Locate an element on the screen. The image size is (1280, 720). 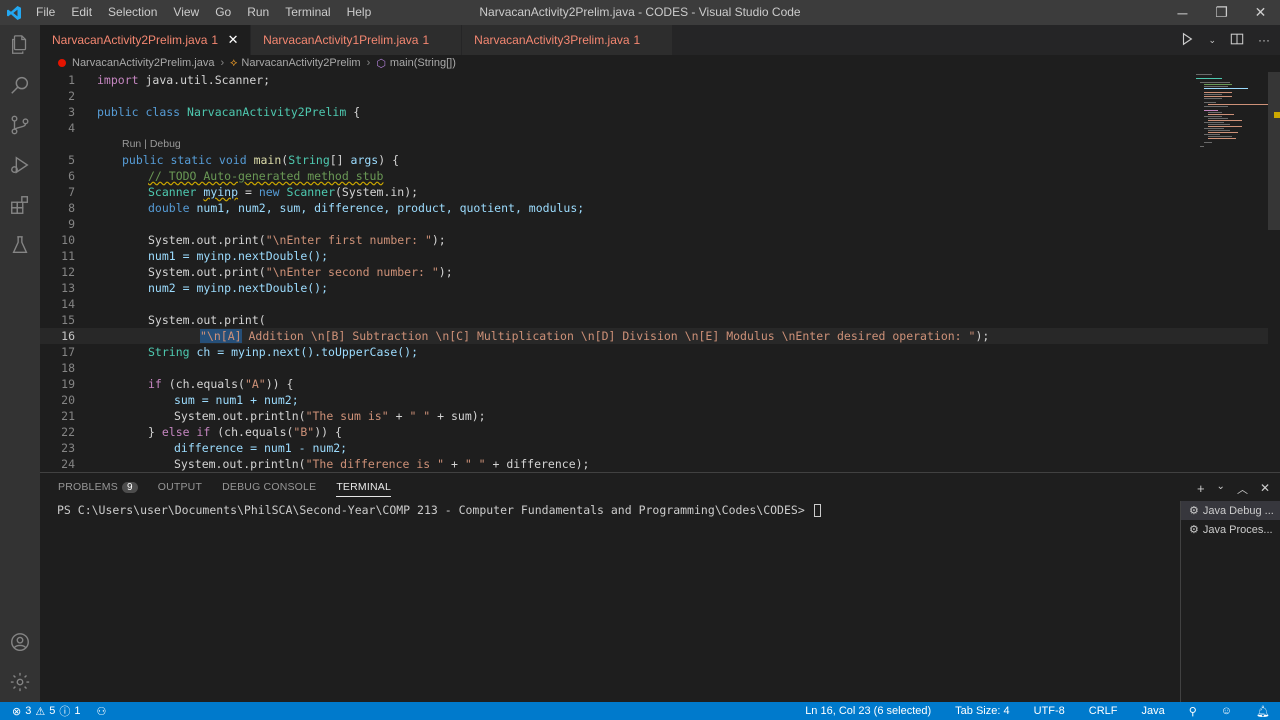
split-editor-icon is located at coordinates (1237, 40).